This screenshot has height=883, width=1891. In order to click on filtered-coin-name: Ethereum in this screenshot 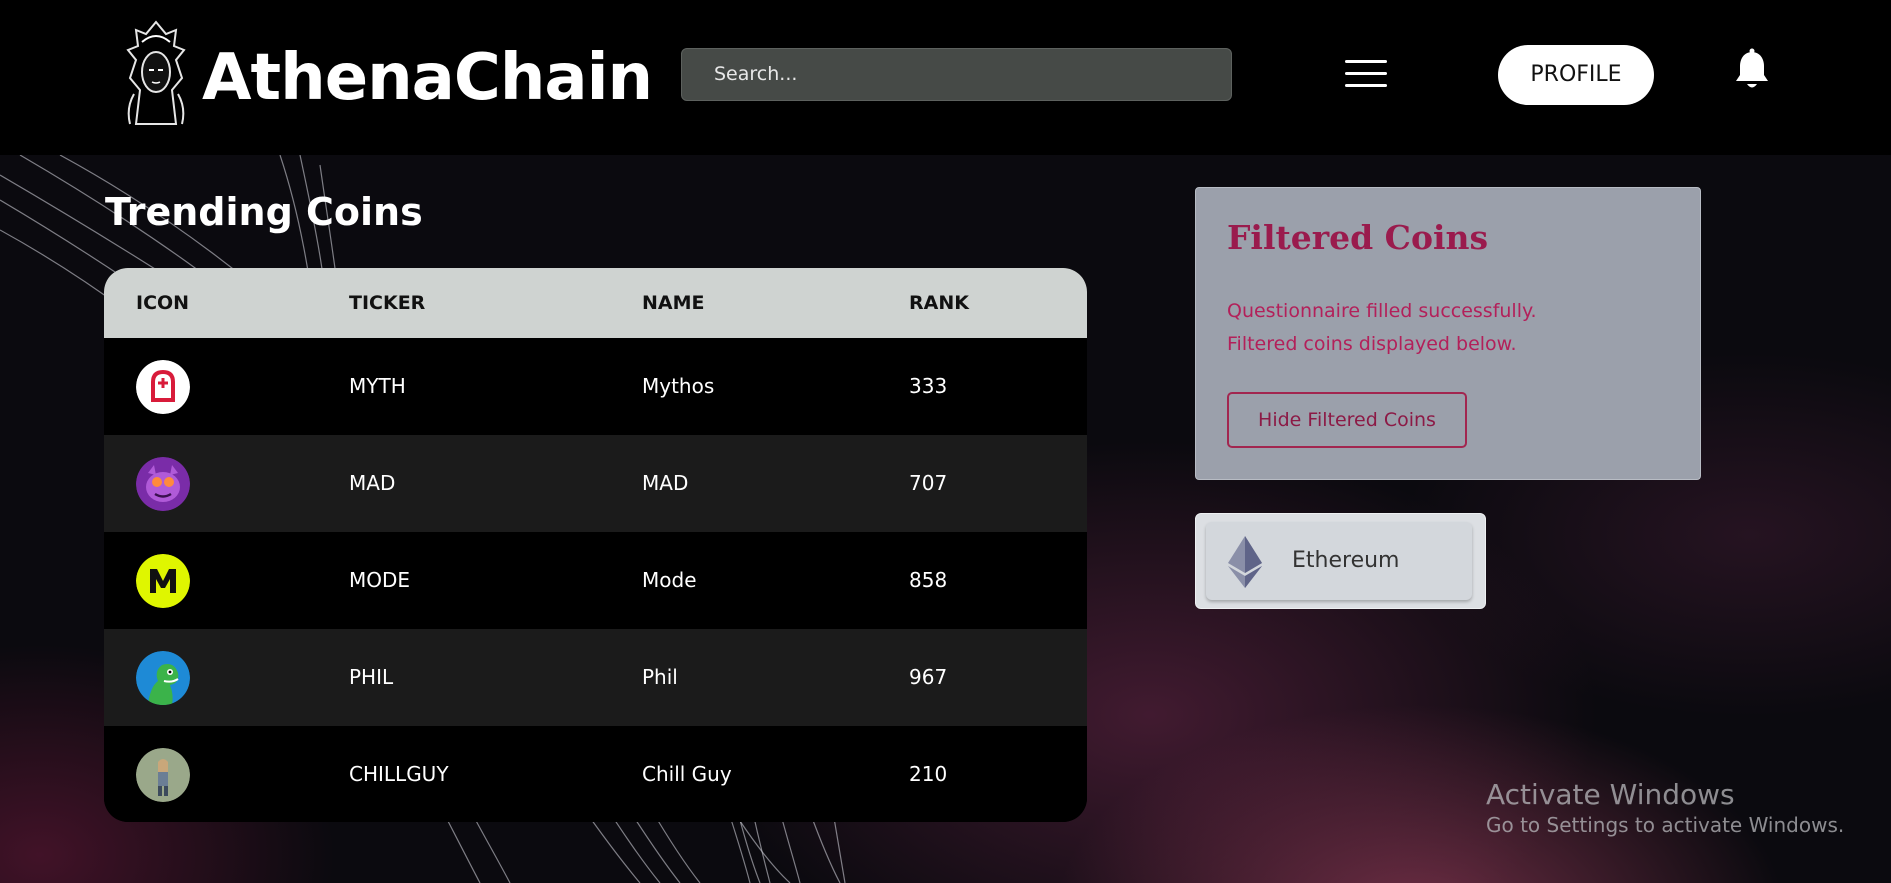, I will do `click(1346, 560)`.